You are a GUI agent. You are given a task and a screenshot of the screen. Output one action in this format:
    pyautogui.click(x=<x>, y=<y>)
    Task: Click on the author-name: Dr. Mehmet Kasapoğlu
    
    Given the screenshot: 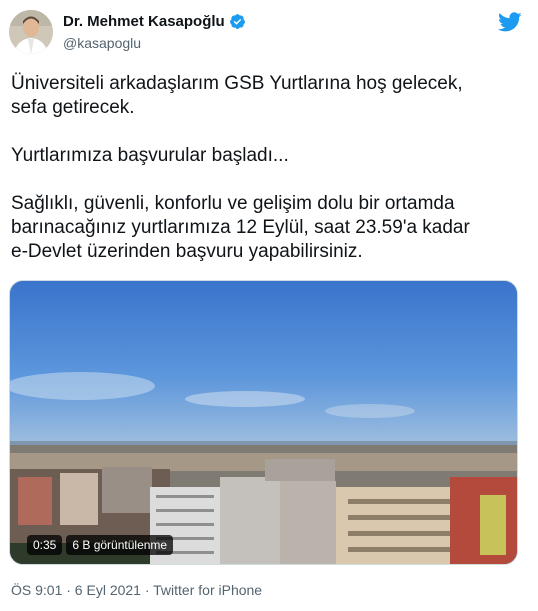 What is the action you would take?
    pyautogui.click(x=154, y=21)
    